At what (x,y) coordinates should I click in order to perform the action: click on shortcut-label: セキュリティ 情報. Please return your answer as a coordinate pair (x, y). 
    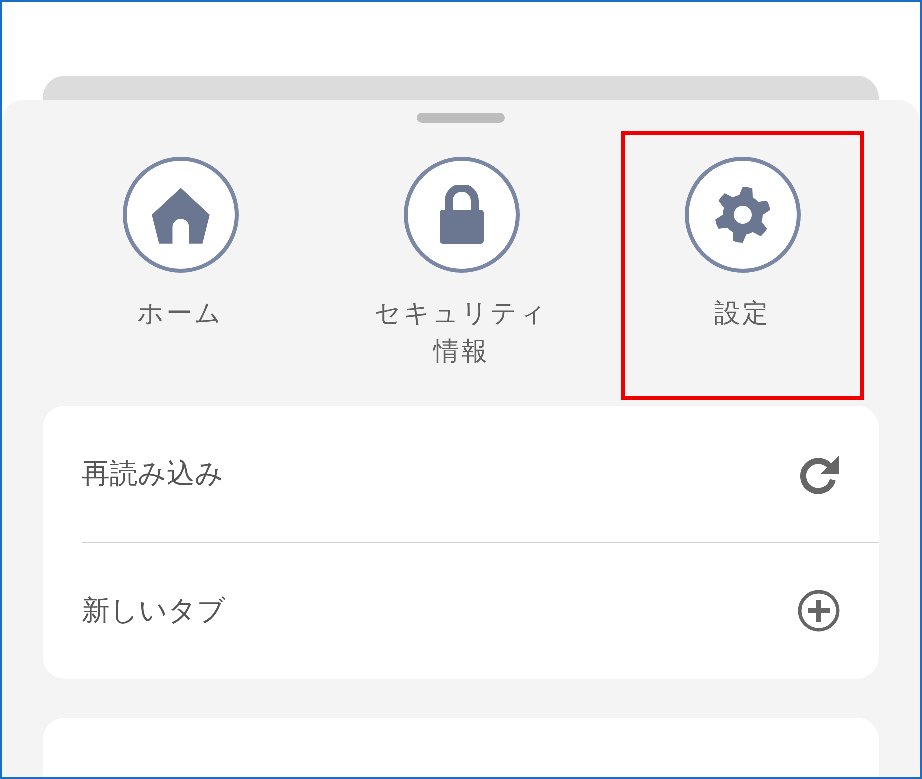
    Looking at the image, I should click on (461, 333).